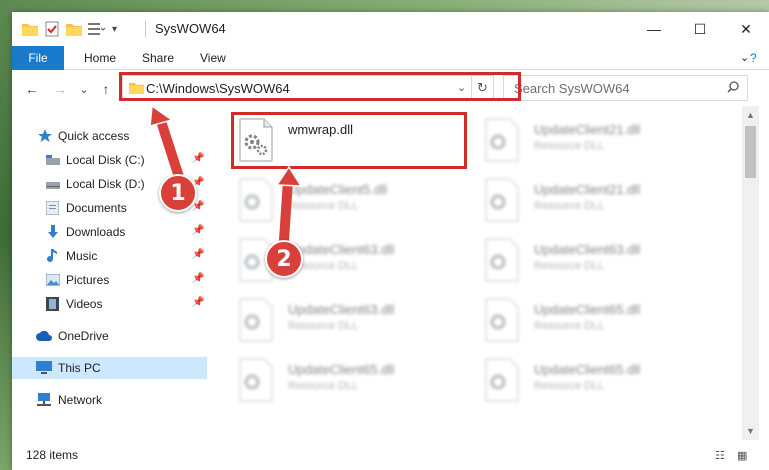 This screenshot has height=470, width=769. I want to click on network-icon, so click(44, 400).